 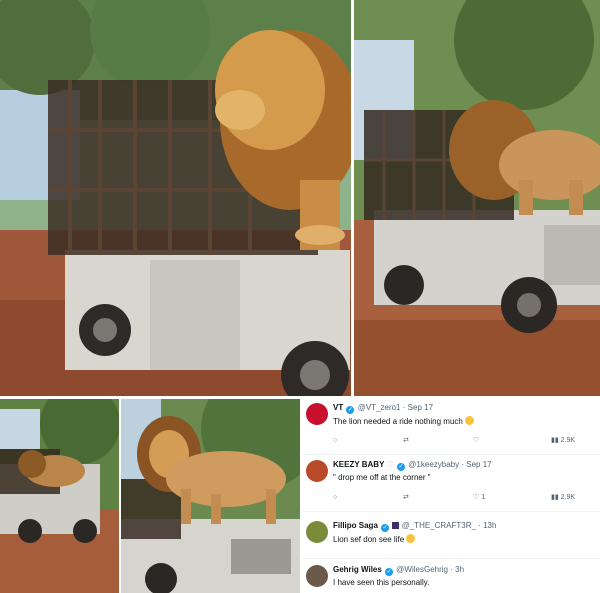 I want to click on handle: @WilesGehrig, so click(x=422, y=569).